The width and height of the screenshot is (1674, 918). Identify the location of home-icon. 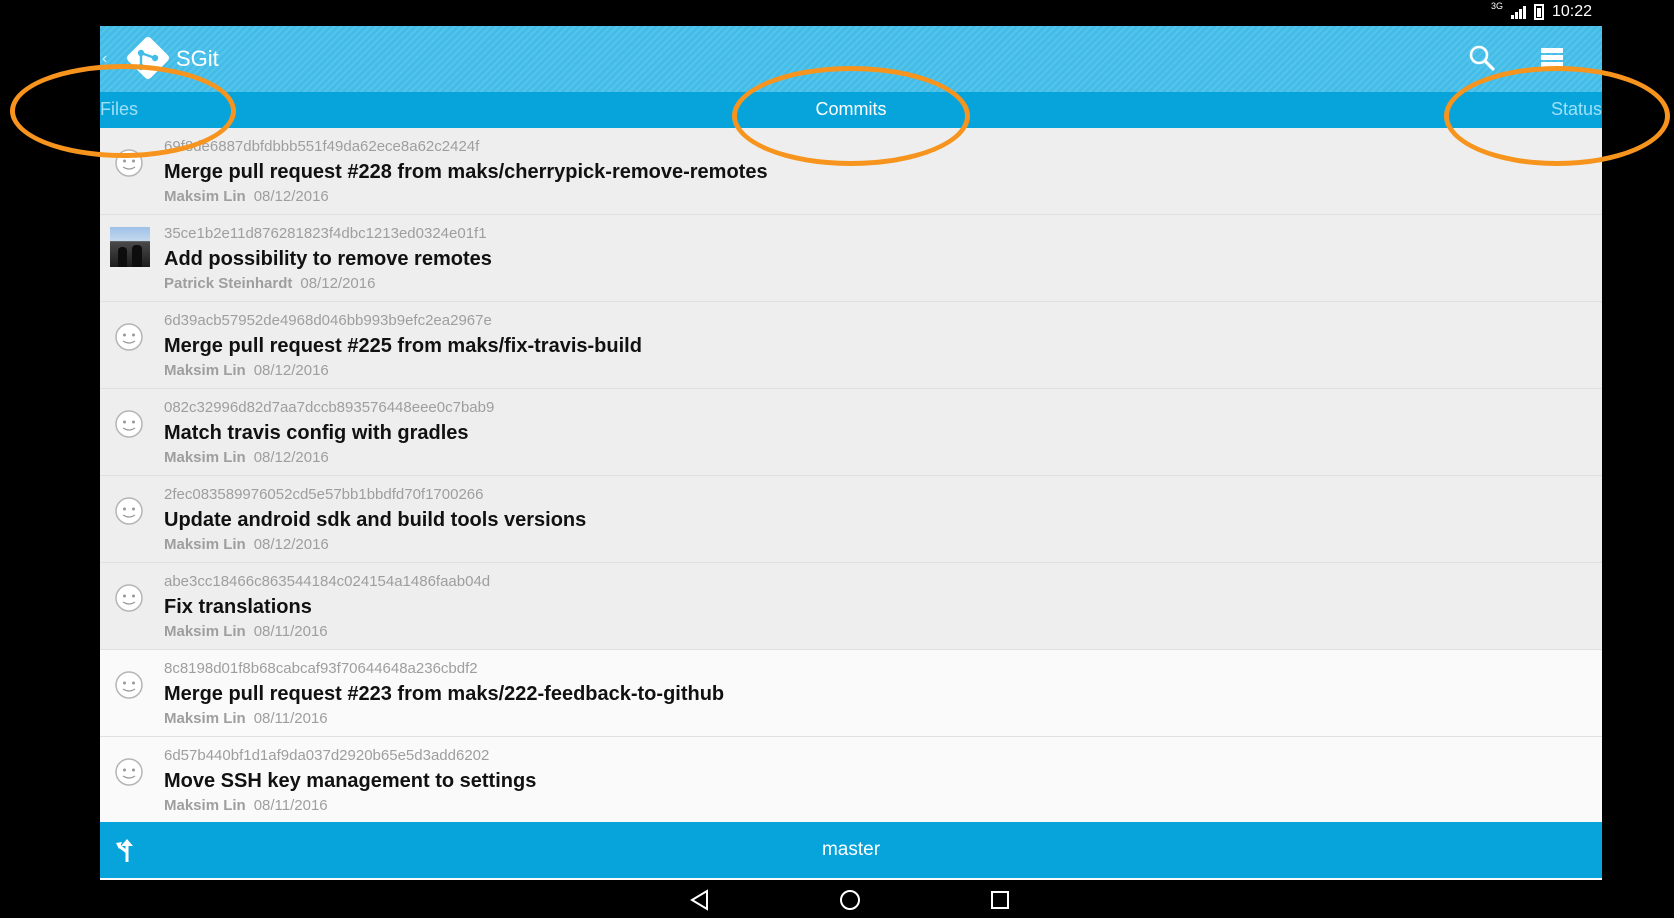
(850, 900).